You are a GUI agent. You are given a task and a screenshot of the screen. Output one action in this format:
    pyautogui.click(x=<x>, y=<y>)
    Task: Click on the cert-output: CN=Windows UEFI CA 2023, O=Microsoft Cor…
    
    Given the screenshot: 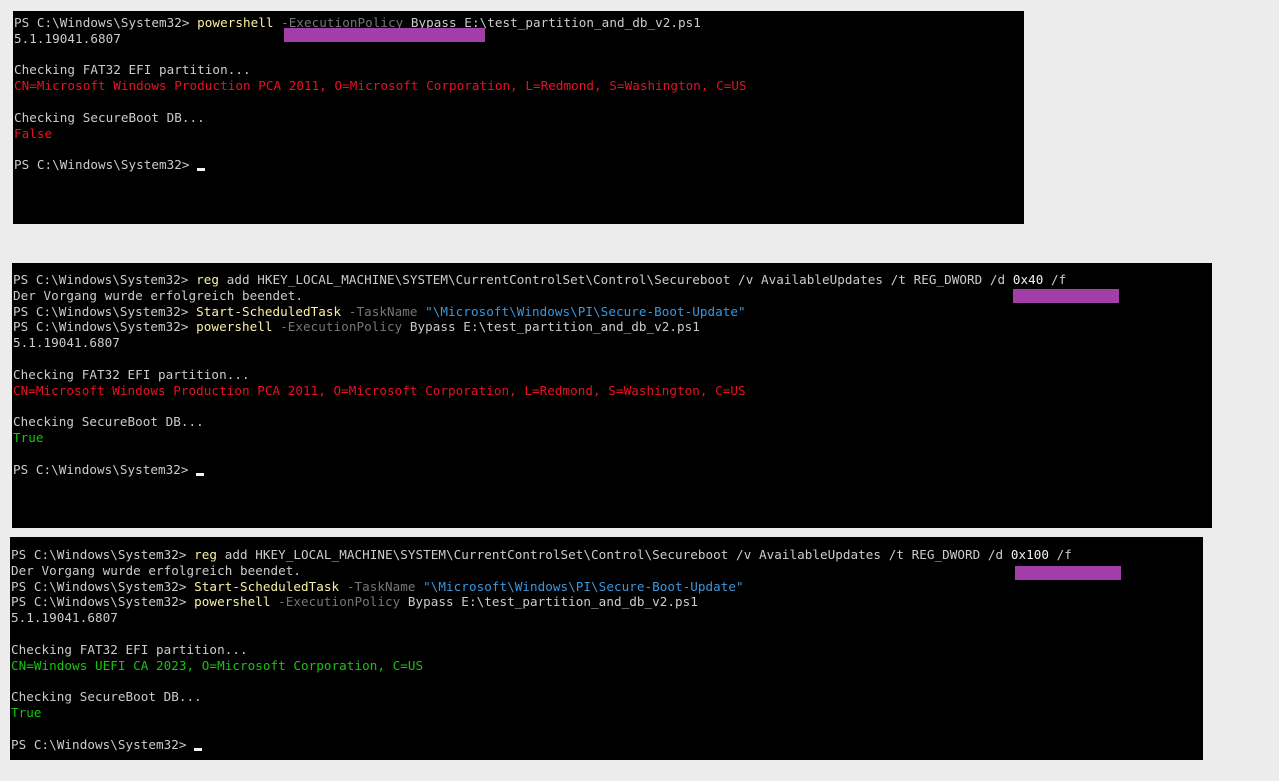 What is the action you would take?
    pyautogui.click(x=217, y=665)
    